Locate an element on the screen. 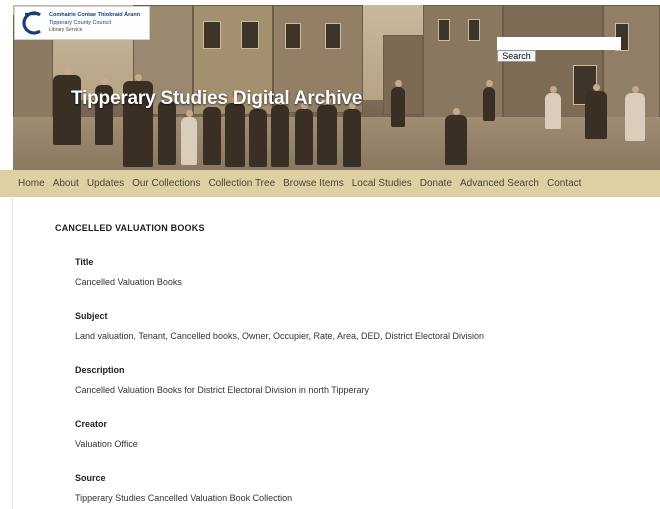 This screenshot has width=660, height=509. logo-text-service: Library Service is located at coordinates (66, 30).